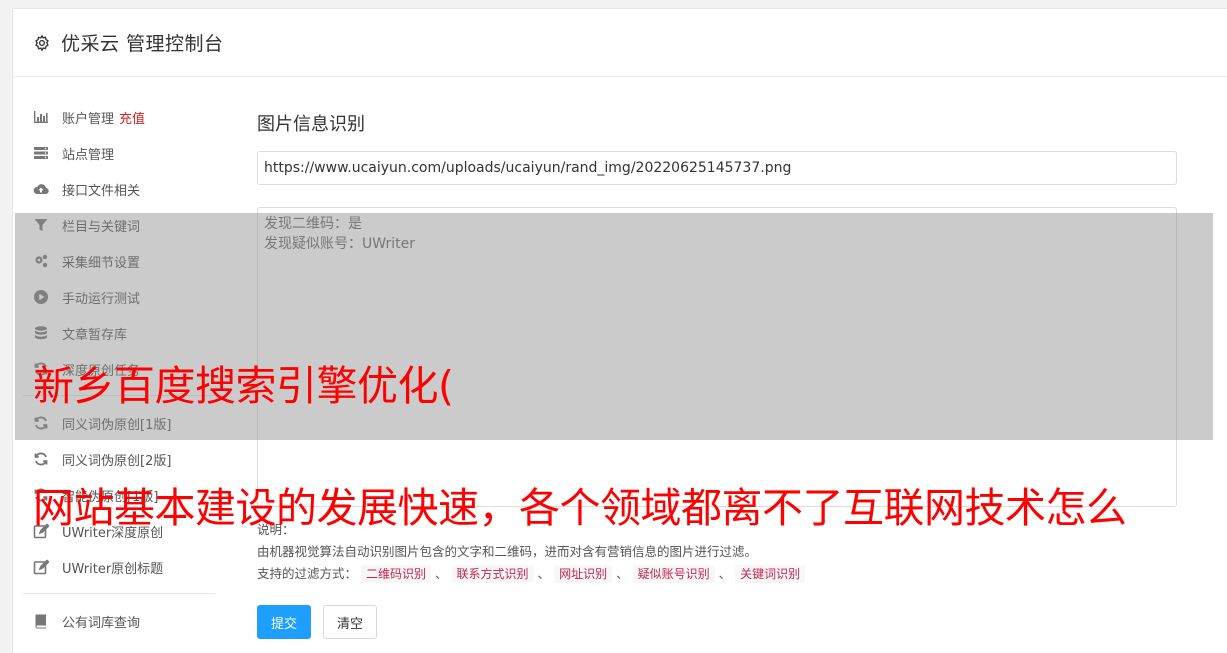 Image resolution: width=1227 pixels, height=653 pixels. I want to click on sidebar-item-sites: 站点管理, so click(119, 153).